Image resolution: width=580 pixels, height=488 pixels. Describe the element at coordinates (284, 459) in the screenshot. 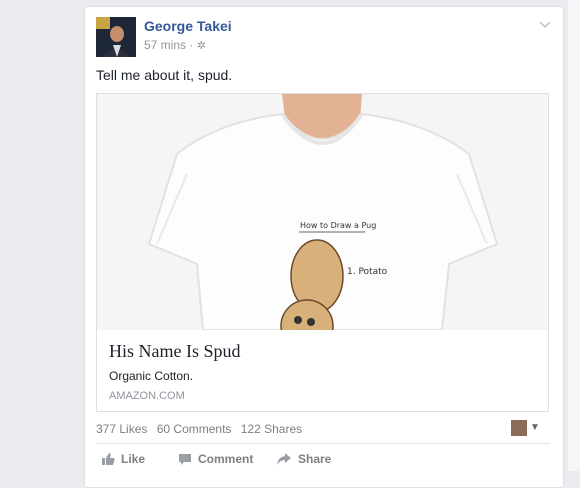

I see `share-arrow-icon` at that location.